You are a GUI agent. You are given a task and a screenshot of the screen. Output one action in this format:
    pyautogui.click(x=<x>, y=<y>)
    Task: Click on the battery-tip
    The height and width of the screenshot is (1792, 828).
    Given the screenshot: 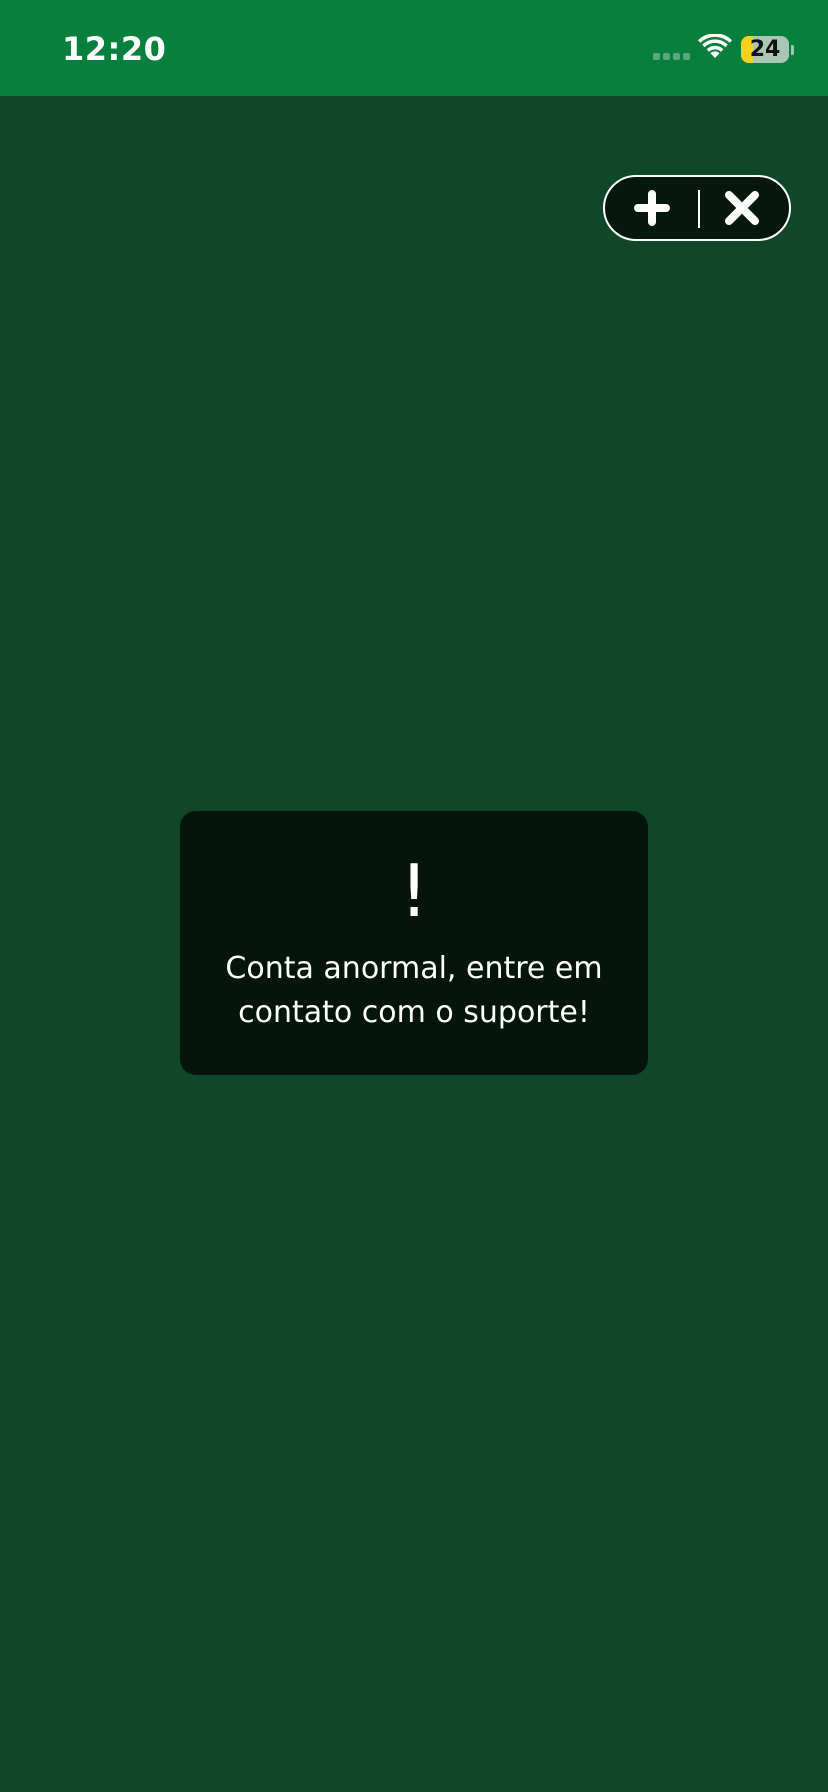 What is the action you would take?
    pyautogui.click(x=792, y=50)
    